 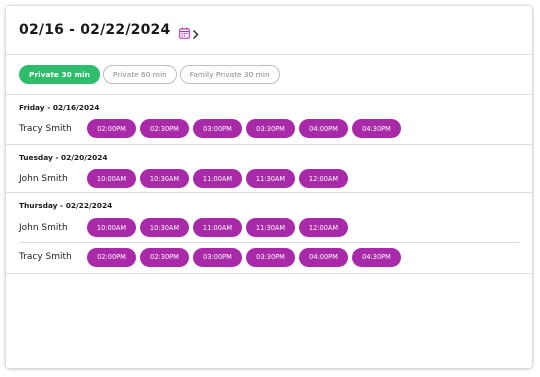 What do you see at coordinates (269, 30) in the screenshot?
I see `date-range-header: 02/16 - 02/22/2024` at bounding box center [269, 30].